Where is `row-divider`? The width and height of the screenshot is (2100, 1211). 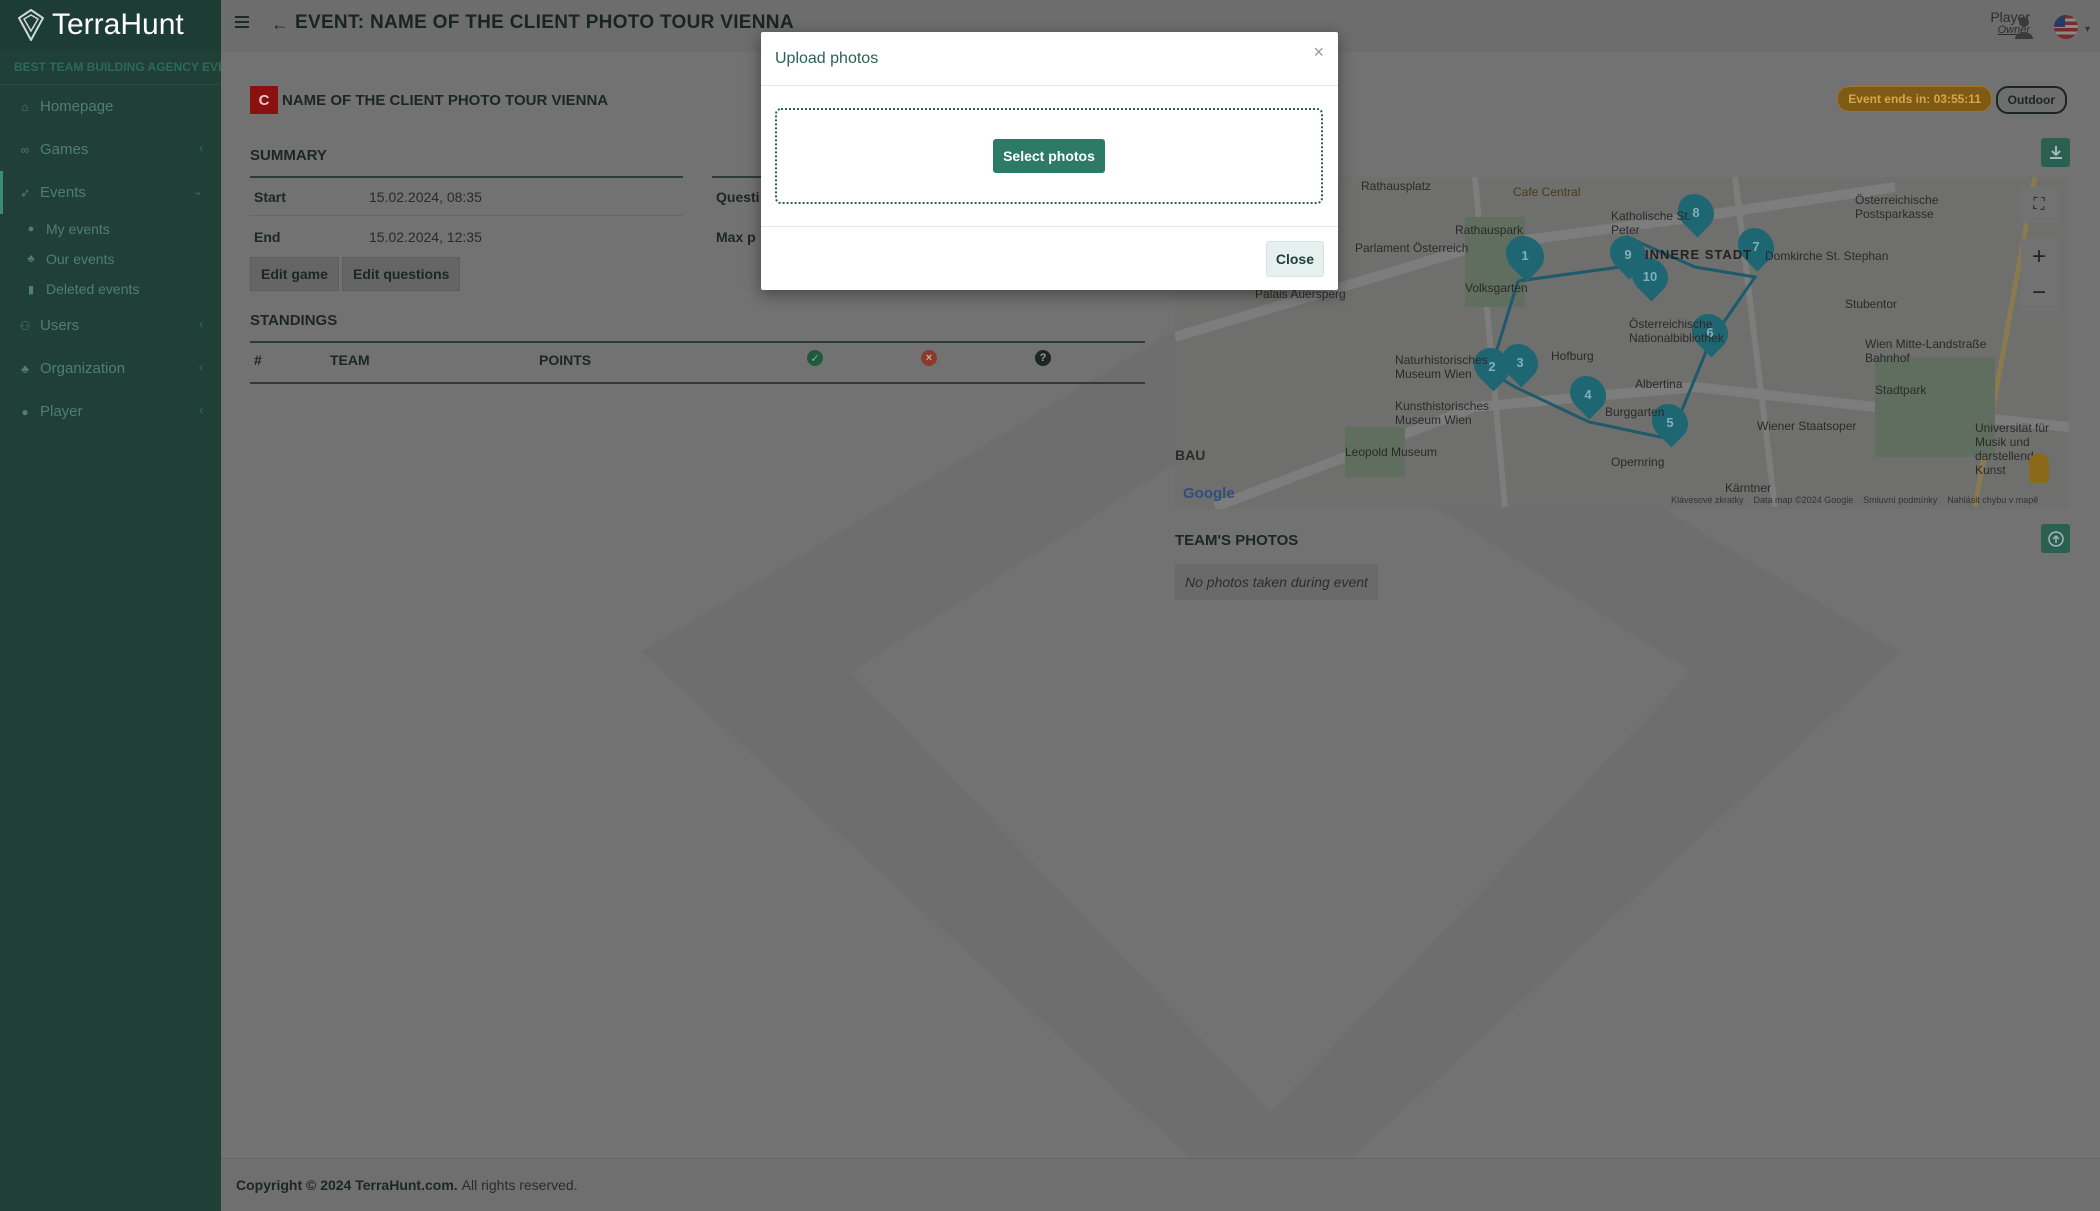 row-divider is located at coordinates (466, 215).